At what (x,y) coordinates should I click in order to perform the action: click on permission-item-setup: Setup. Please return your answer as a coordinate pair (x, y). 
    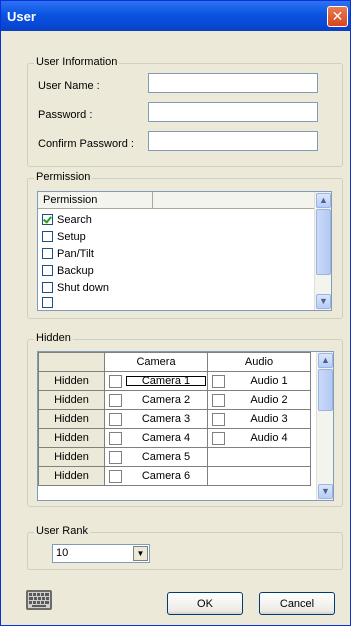
    Looking at the image, I should click on (64, 236).